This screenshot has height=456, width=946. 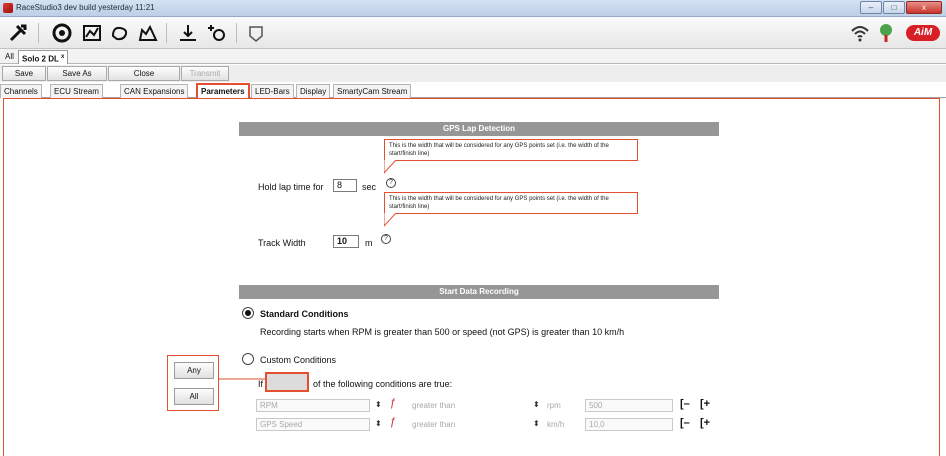 What do you see at coordinates (62, 57) in the screenshot?
I see `tab-close-icon: x` at bounding box center [62, 57].